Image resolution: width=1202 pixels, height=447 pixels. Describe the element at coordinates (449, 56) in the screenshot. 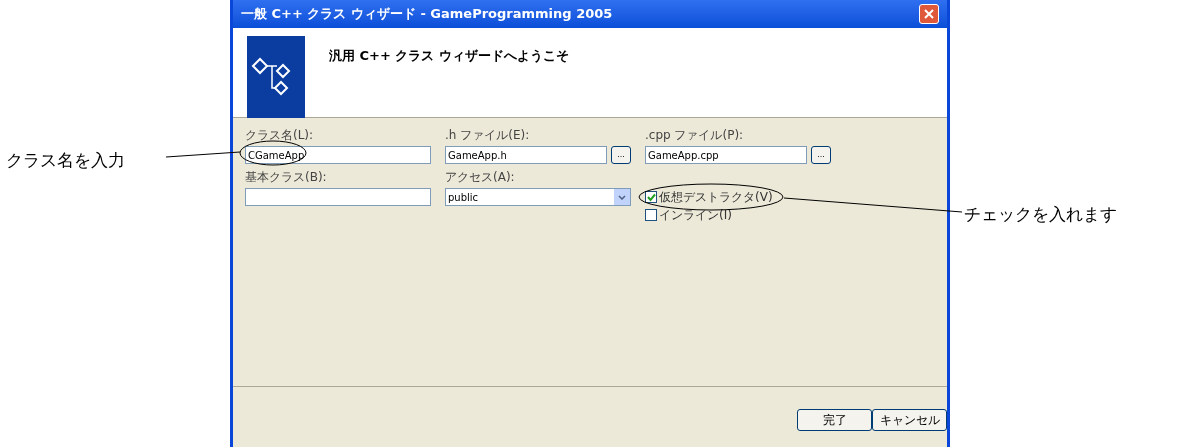

I see `header-text: 汎用 C++ クラス ウィザードへようこそ` at that location.